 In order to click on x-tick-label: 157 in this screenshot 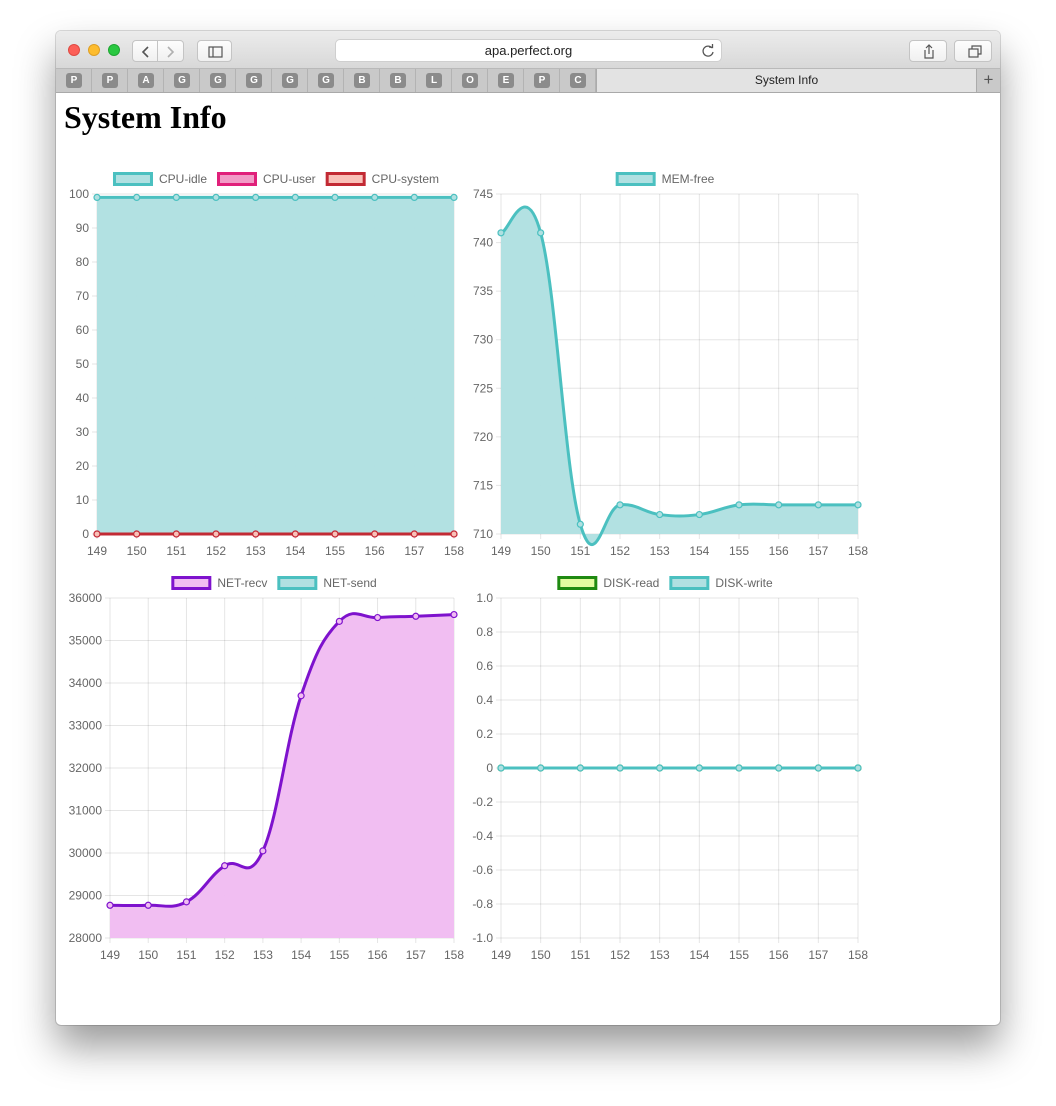, I will do `click(416, 955)`.